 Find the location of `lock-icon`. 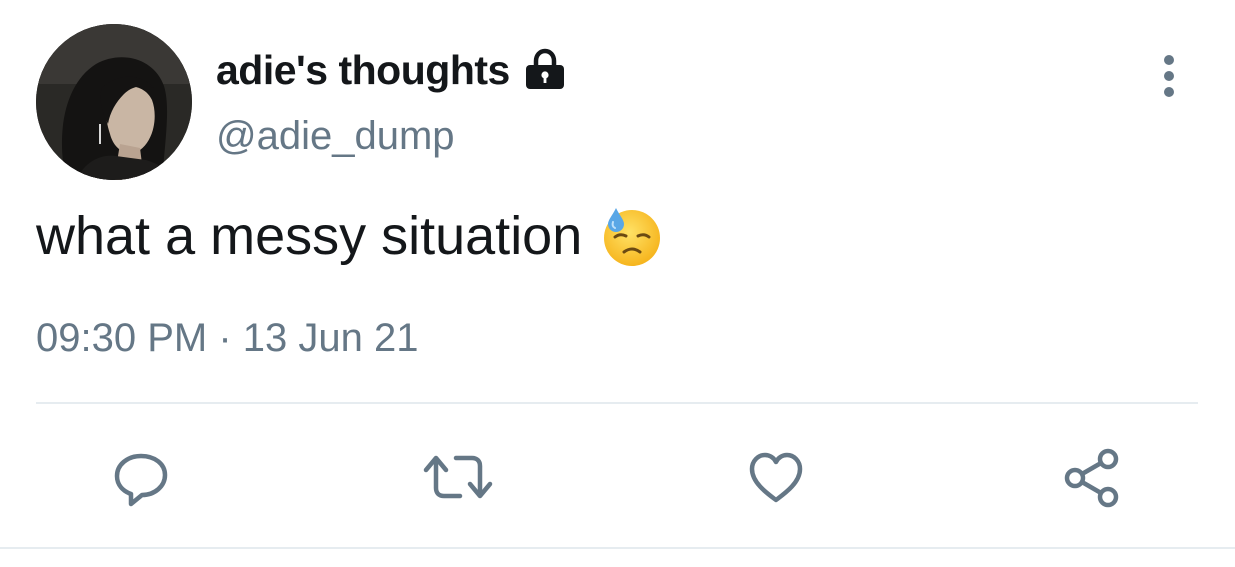

lock-icon is located at coordinates (545, 70).